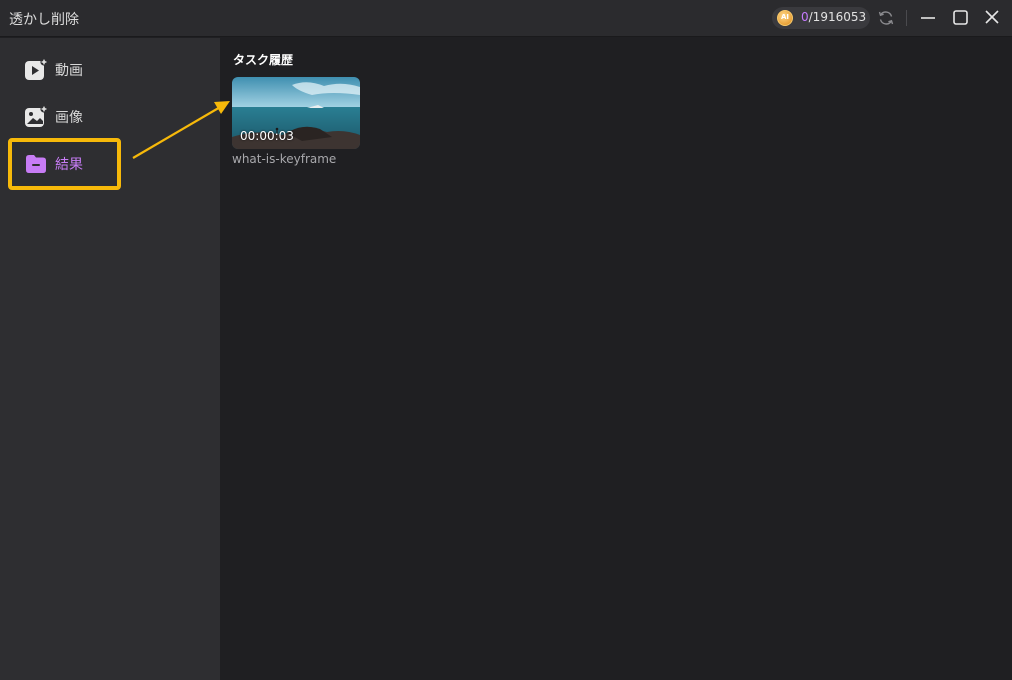 The image size is (1012, 680). I want to click on section-title: タスク履歴, so click(263, 60).